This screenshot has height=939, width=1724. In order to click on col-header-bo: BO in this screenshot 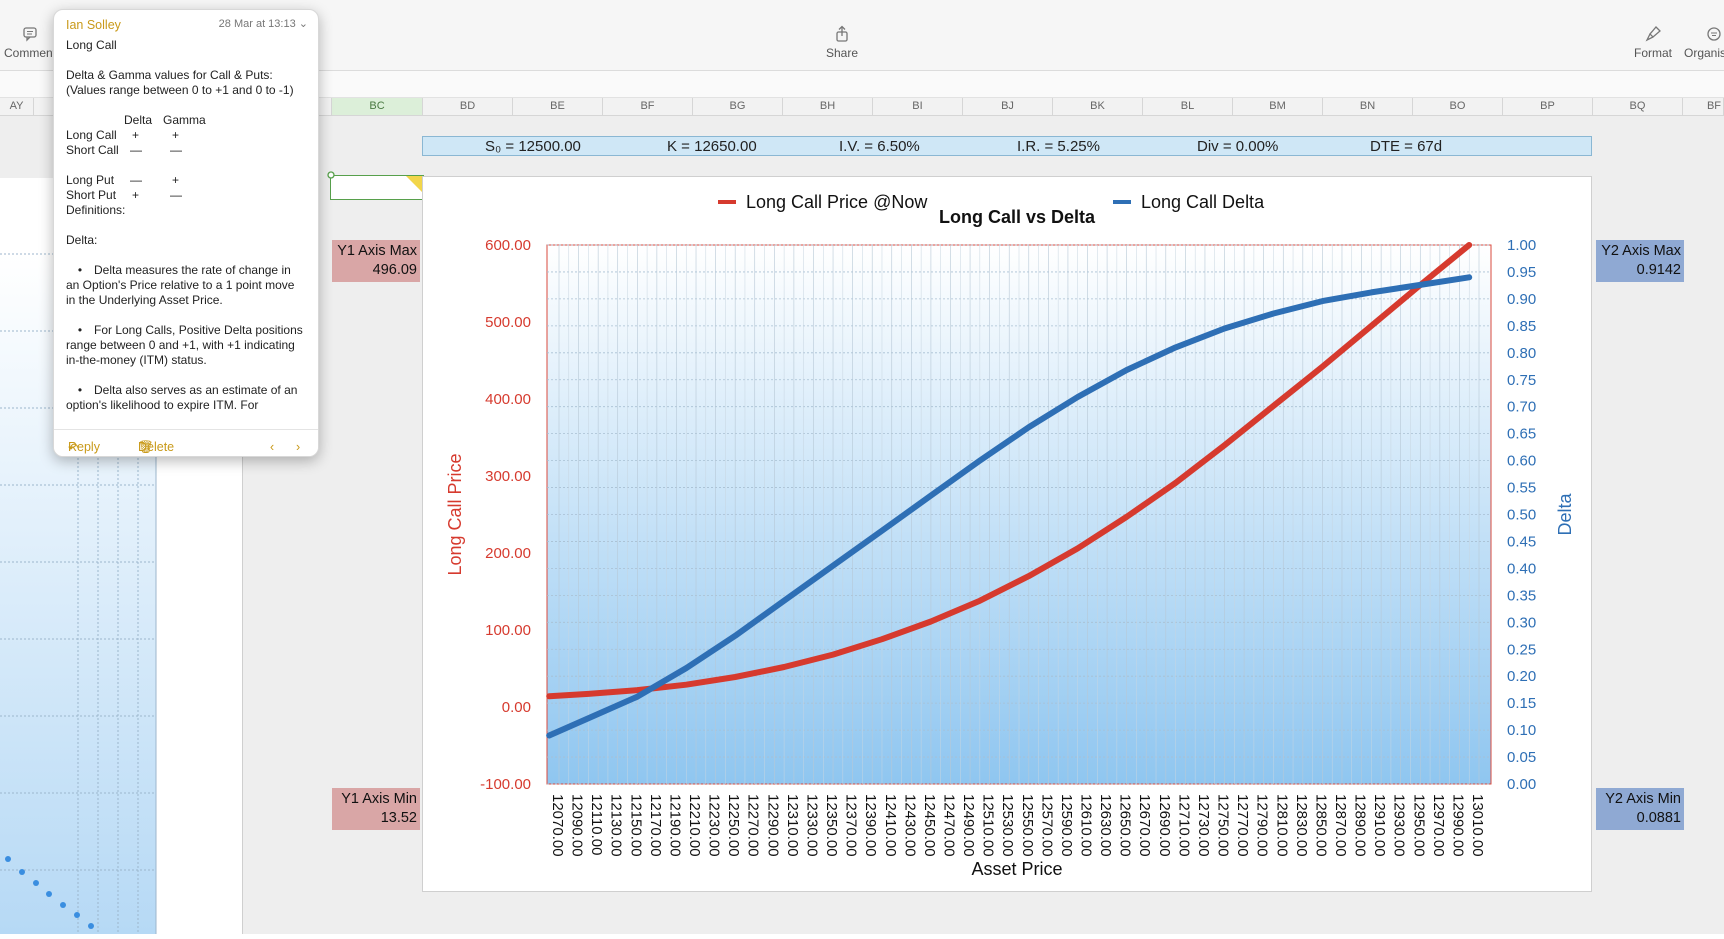, I will do `click(1458, 106)`.